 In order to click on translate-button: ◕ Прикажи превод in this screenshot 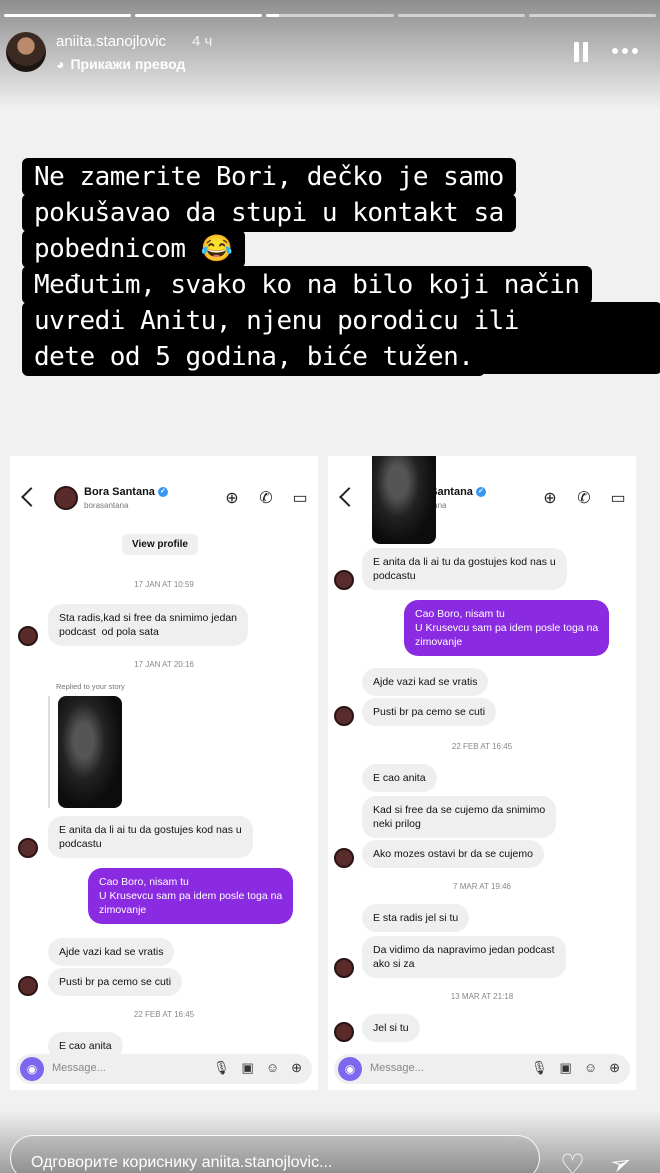, I will do `click(120, 64)`.